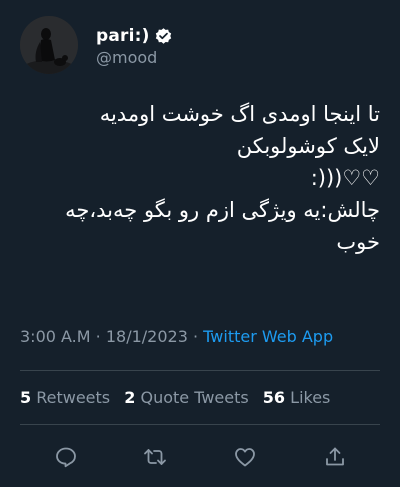 Image resolution: width=400 pixels, height=487 pixels. Describe the element at coordinates (310, 397) in the screenshot. I see `likes-label: Likes` at that location.